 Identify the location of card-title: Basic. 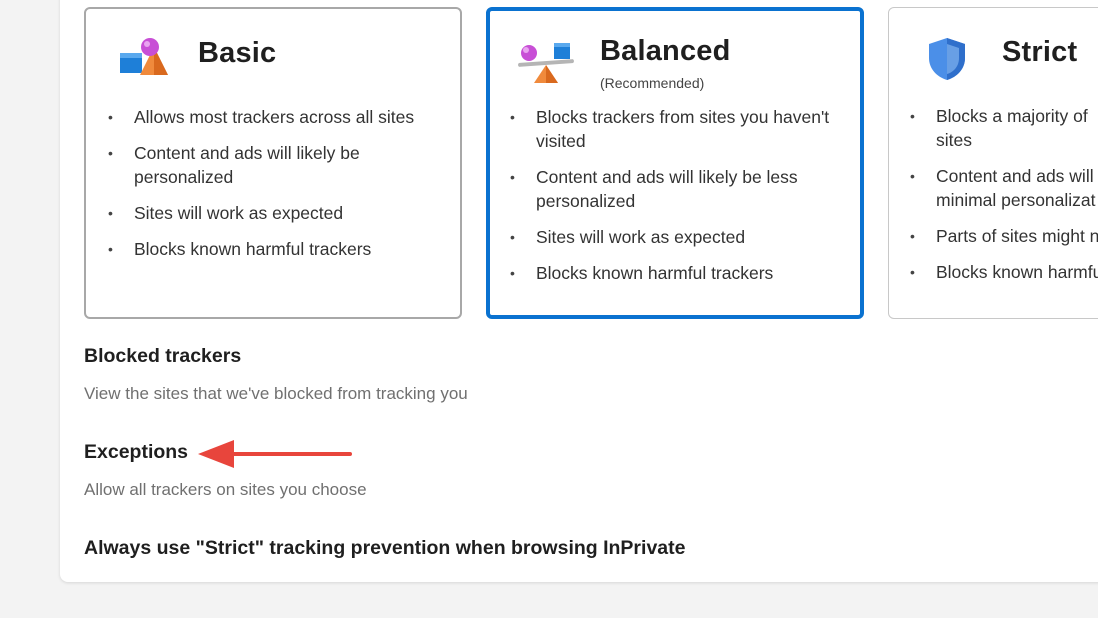
(237, 53).